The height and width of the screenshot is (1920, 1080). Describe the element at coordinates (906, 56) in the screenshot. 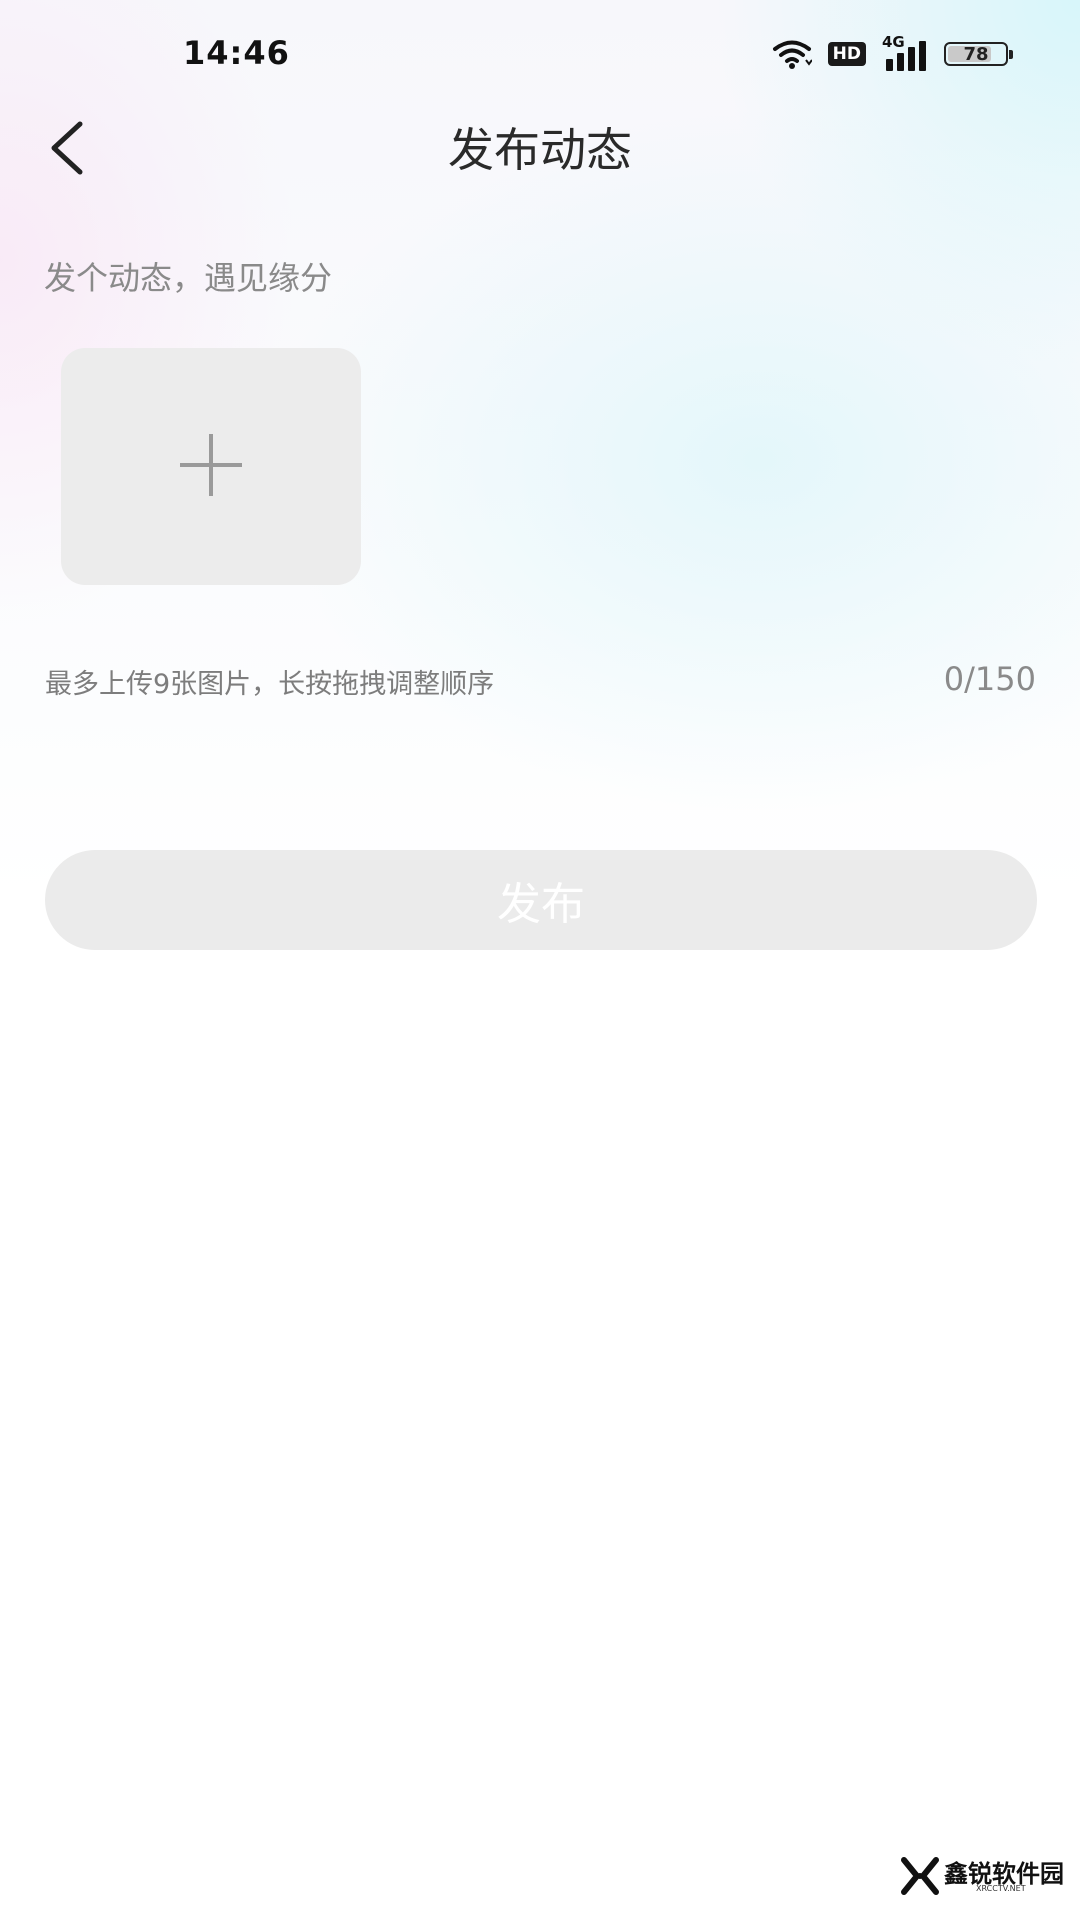

I see `signal-bars` at that location.